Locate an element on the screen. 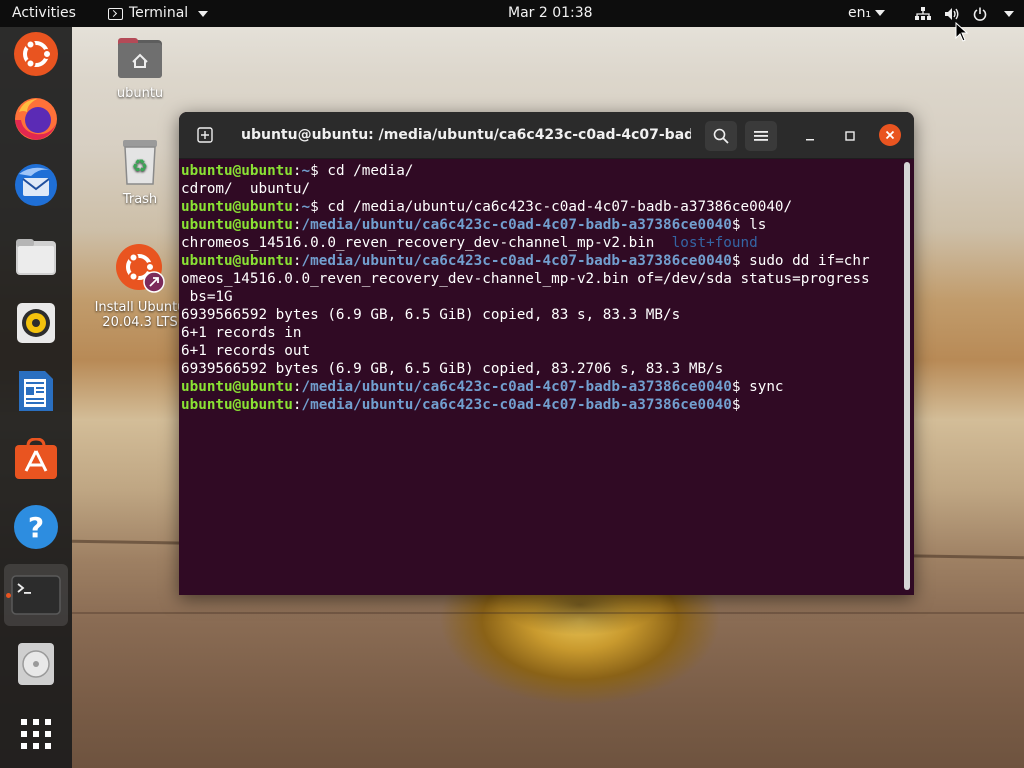 This screenshot has width=1024, height=768. terminal-icon is located at coordinates (36, 595).